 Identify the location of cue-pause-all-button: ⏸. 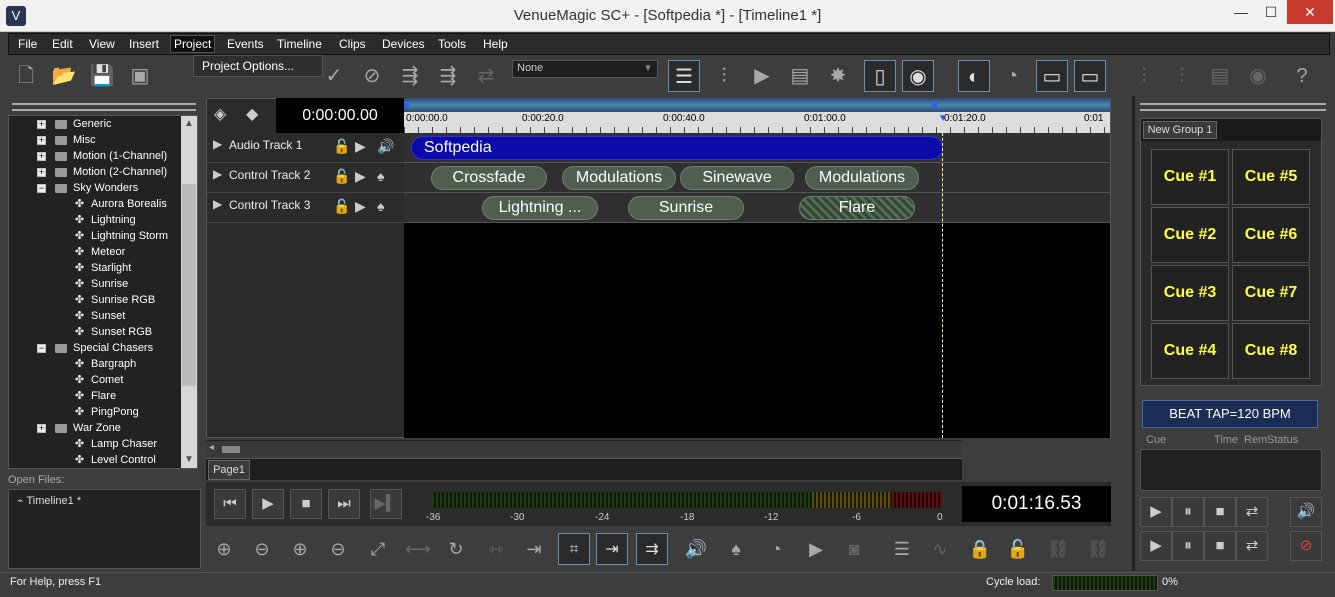
(1188, 546).